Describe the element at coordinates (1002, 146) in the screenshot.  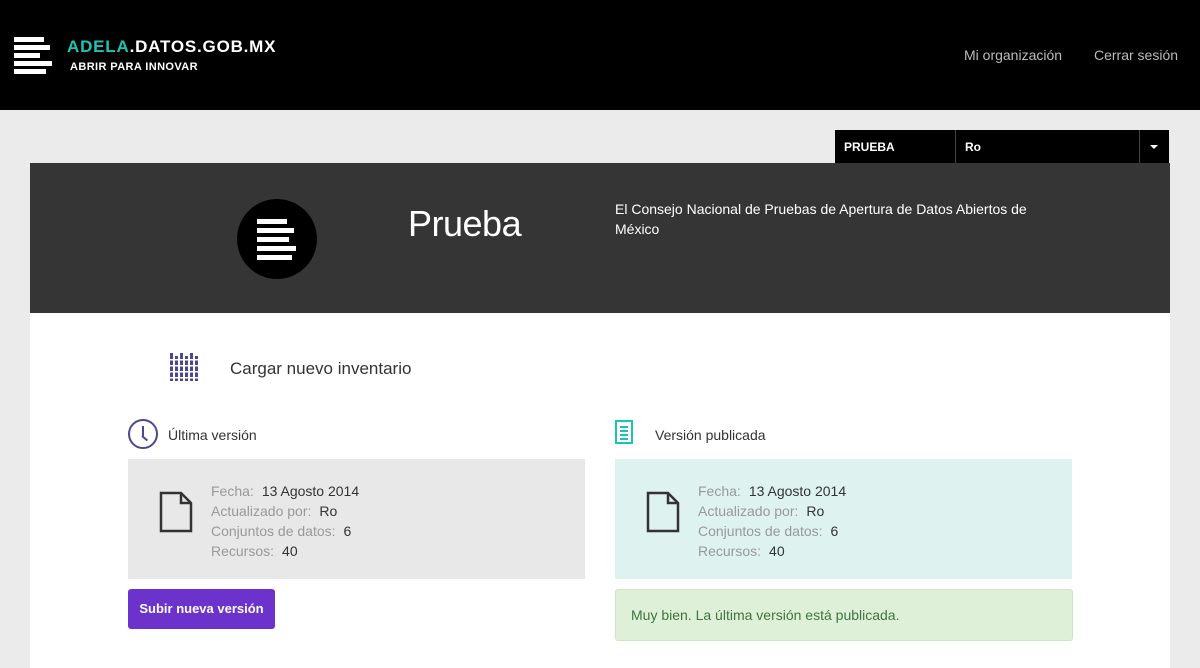
I see `organization-selector: PRUEBA Ro` at that location.